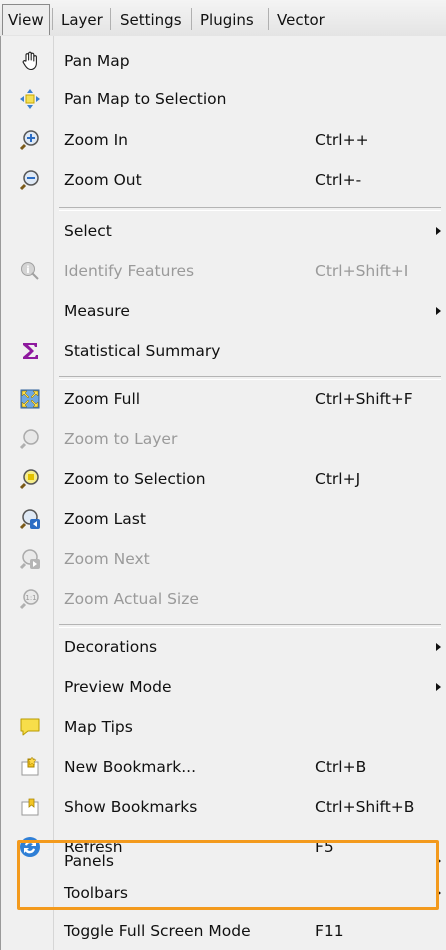 Image resolution: width=446 pixels, height=950 pixels. I want to click on menu-item-label: Select, so click(88, 231).